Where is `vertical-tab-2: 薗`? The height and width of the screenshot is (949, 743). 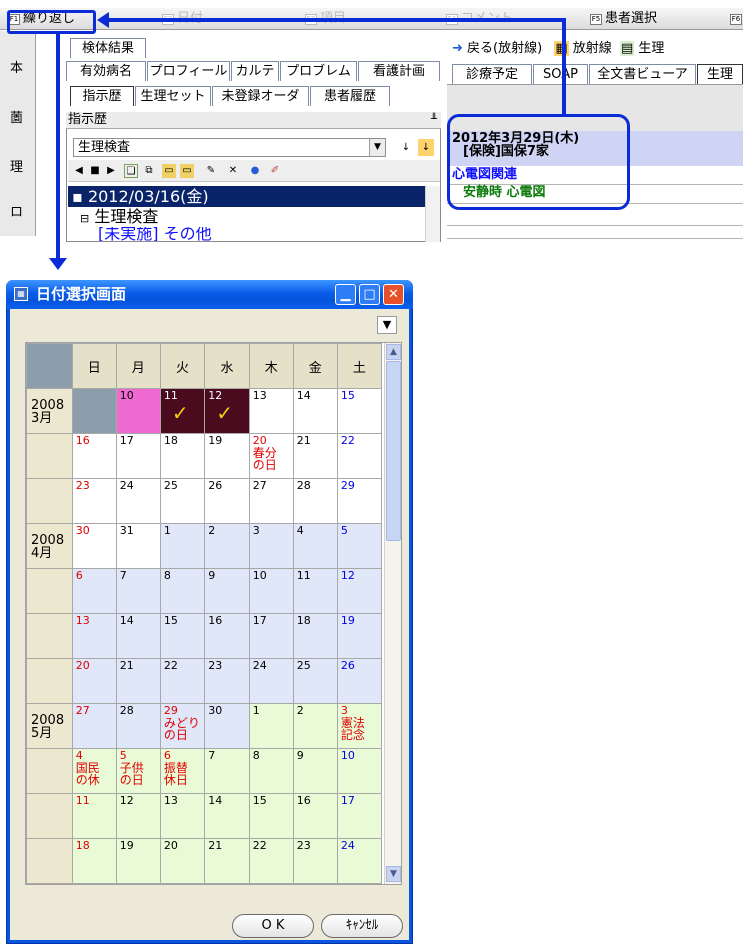 vertical-tab-2: 薗 is located at coordinates (16, 116).